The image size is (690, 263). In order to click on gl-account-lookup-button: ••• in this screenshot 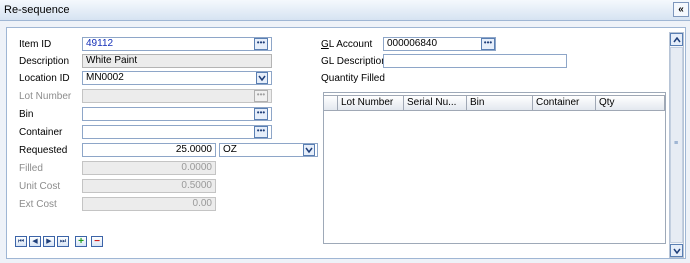, I will do `click(488, 44)`.